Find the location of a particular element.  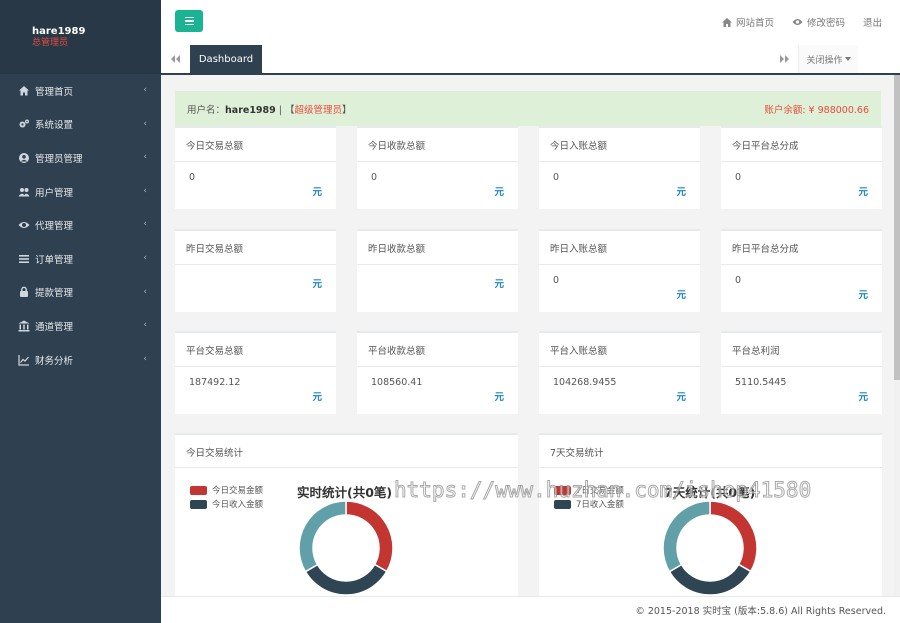

logout-label: 退出 is located at coordinates (872, 23).